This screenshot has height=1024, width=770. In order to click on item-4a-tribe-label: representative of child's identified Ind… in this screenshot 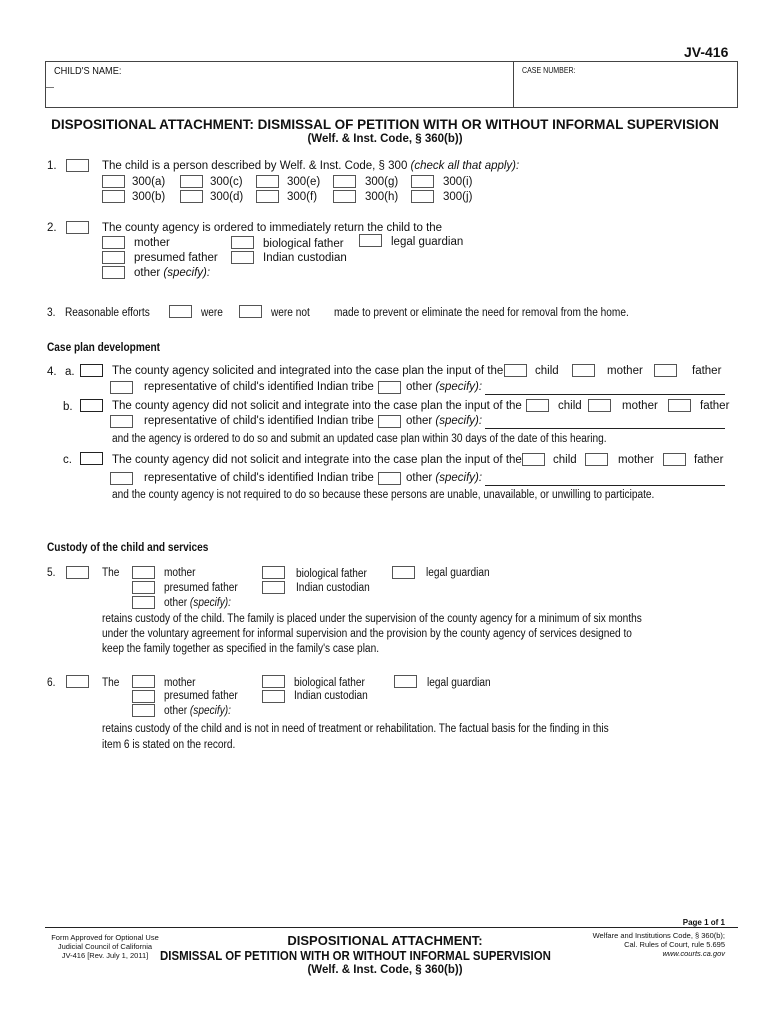, I will do `click(259, 387)`.